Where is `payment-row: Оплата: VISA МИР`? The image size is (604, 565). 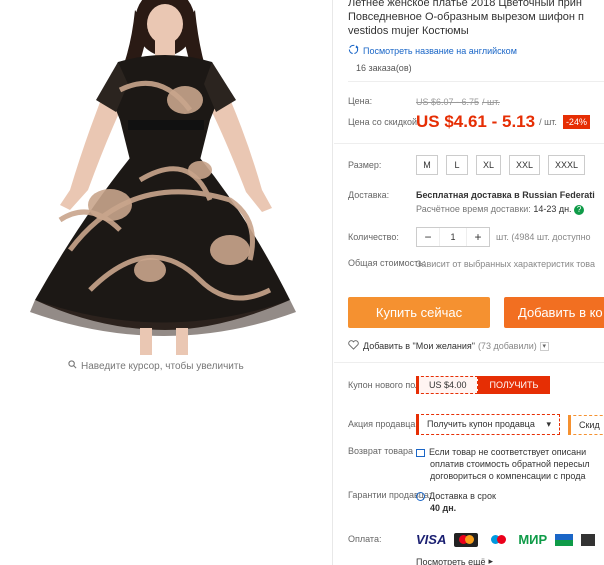 payment-row: Оплата: VISA МИР is located at coordinates (472, 539).